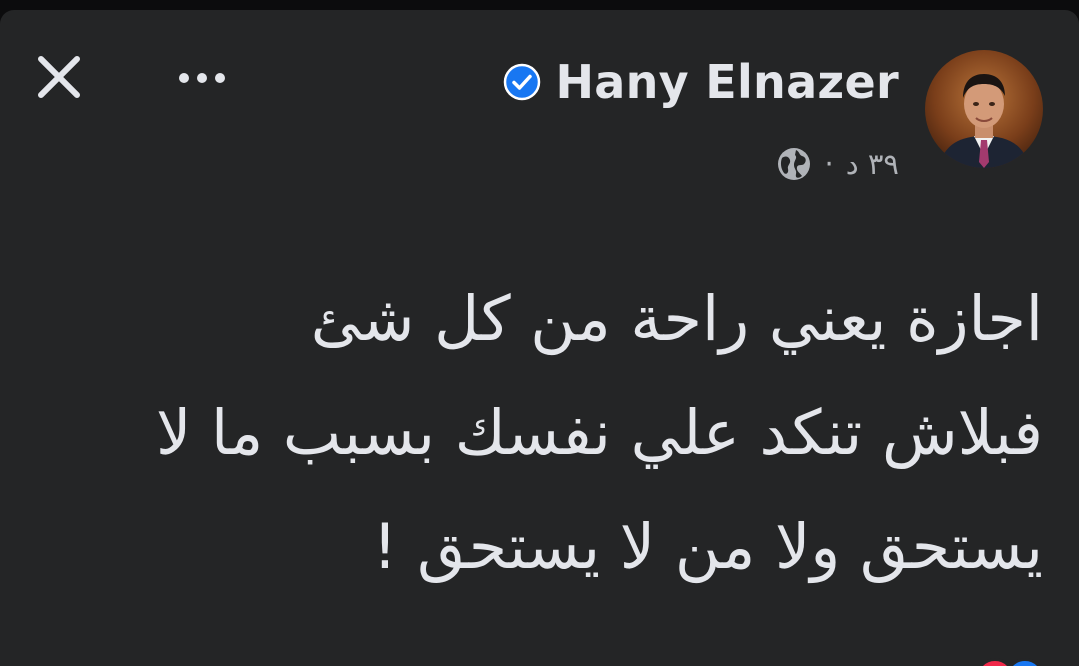  What do you see at coordinates (727, 82) in the screenshot?
I see `author-name: Hany Elnazer` at bounding box center [727, 82].